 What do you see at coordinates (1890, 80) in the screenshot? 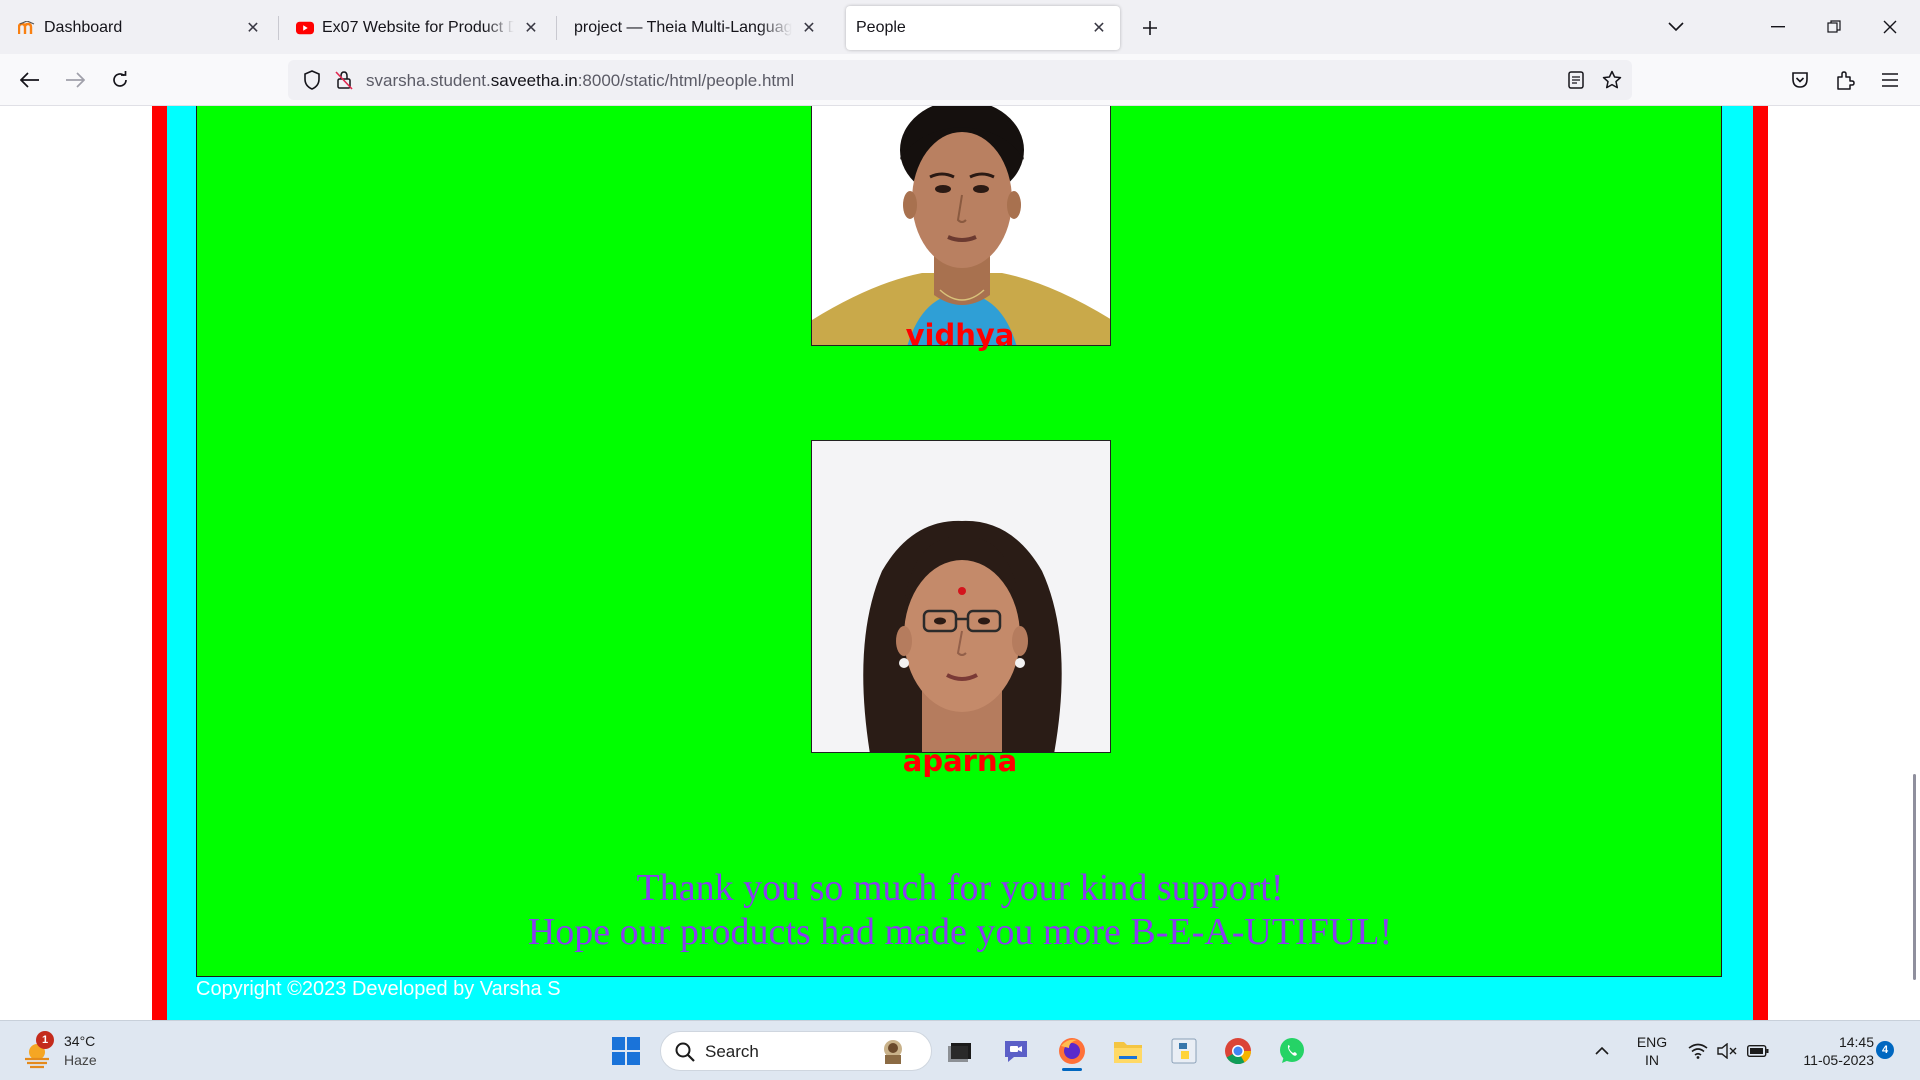
I see `menu-icon` at bounding box center [1890, 80].